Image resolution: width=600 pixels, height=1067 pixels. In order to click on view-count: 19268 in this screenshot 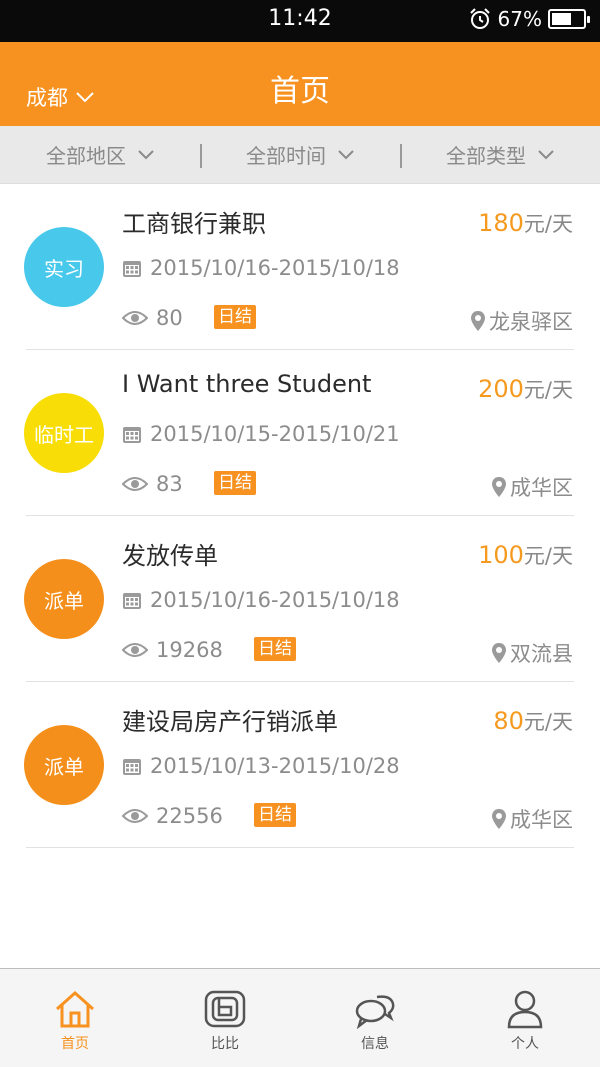, I will do `click(189, 650)`.